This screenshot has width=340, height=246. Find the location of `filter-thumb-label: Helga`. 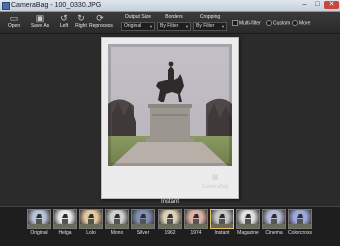

filter-thumb-label: Helga is located at coordinates (65, 233).